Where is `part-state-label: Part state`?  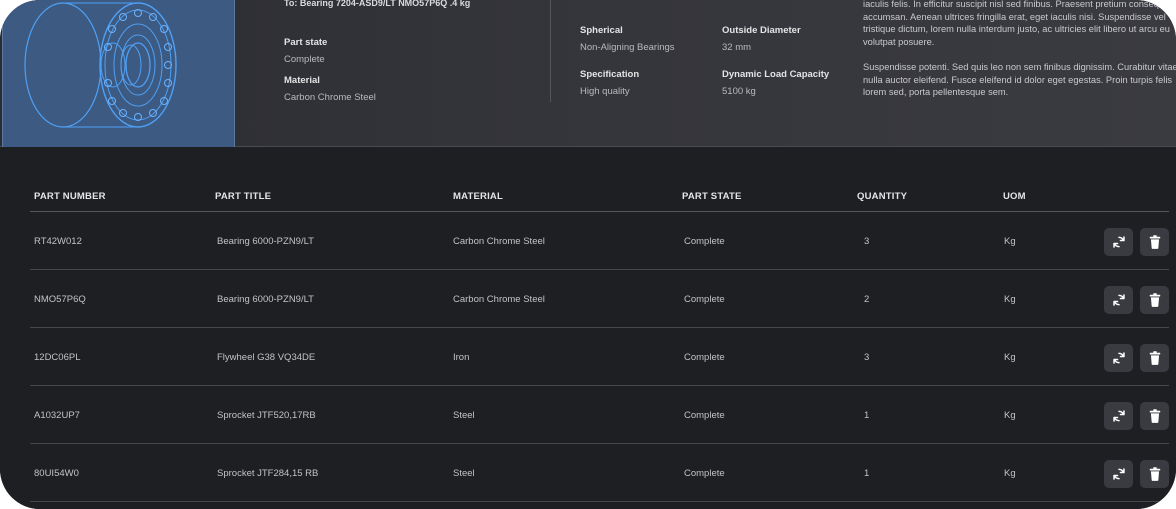
part-state-label: Part state is located at coordinates (306, 42).